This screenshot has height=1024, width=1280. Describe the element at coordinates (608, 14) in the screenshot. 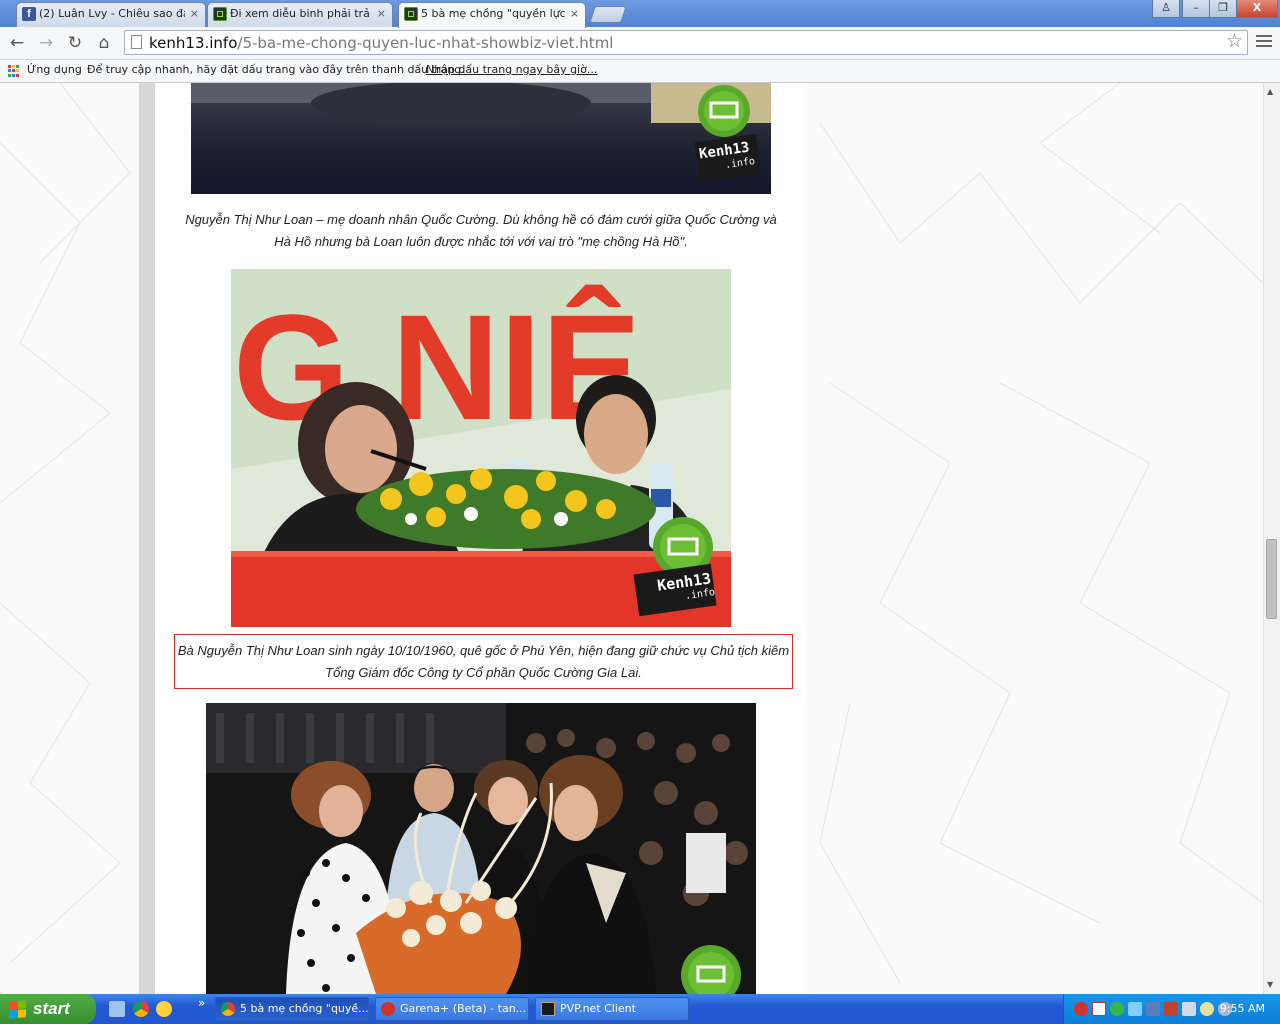

I see `new-tab-button` at that location.